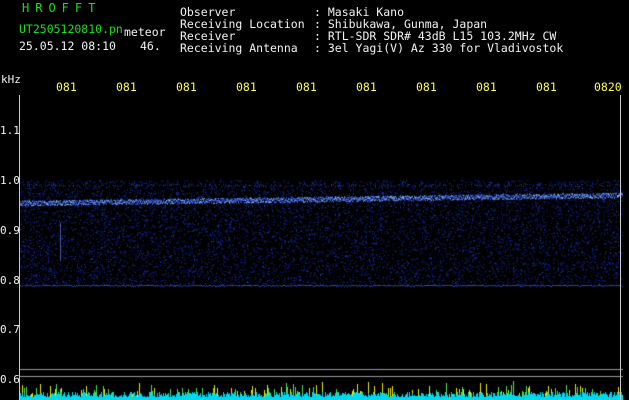  I want to click on antenna-label: Receiving Antenna, so click(239, 48).